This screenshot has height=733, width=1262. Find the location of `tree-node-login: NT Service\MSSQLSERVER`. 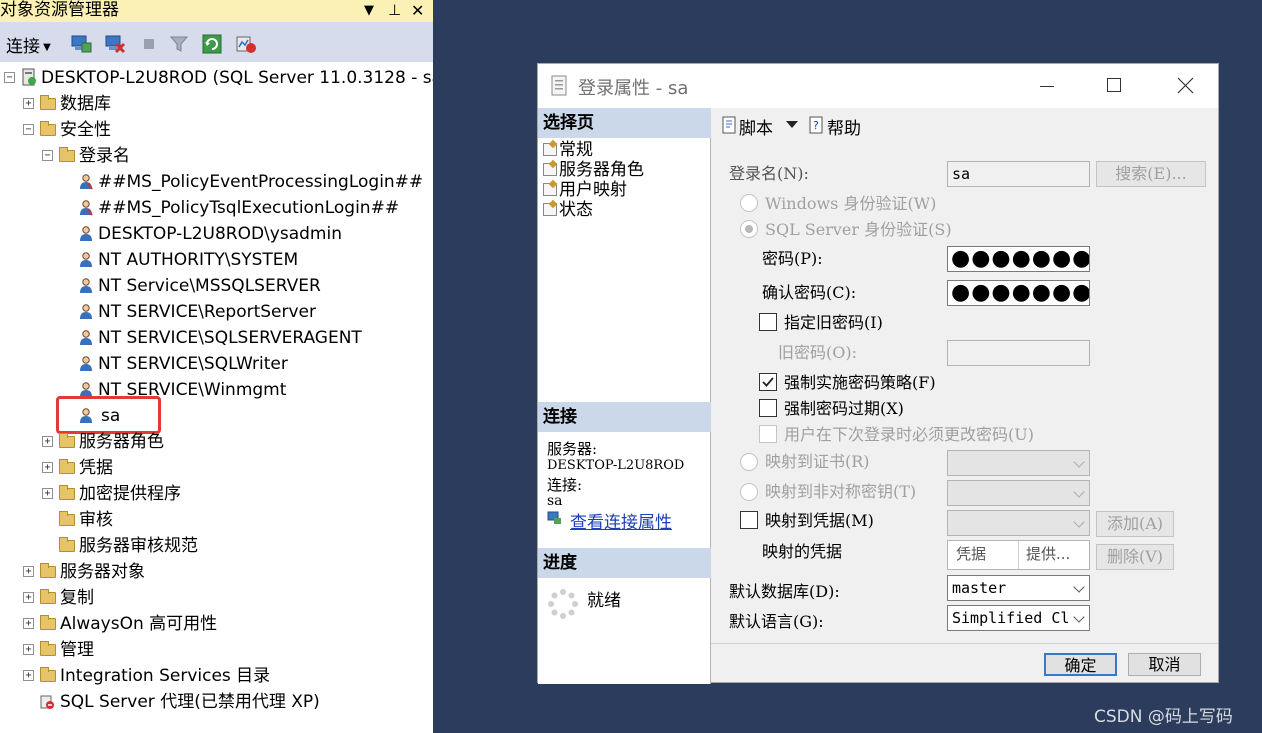

tree-node-login: NT Service\MSSQLSERVER is located at coordinates (209, 286).